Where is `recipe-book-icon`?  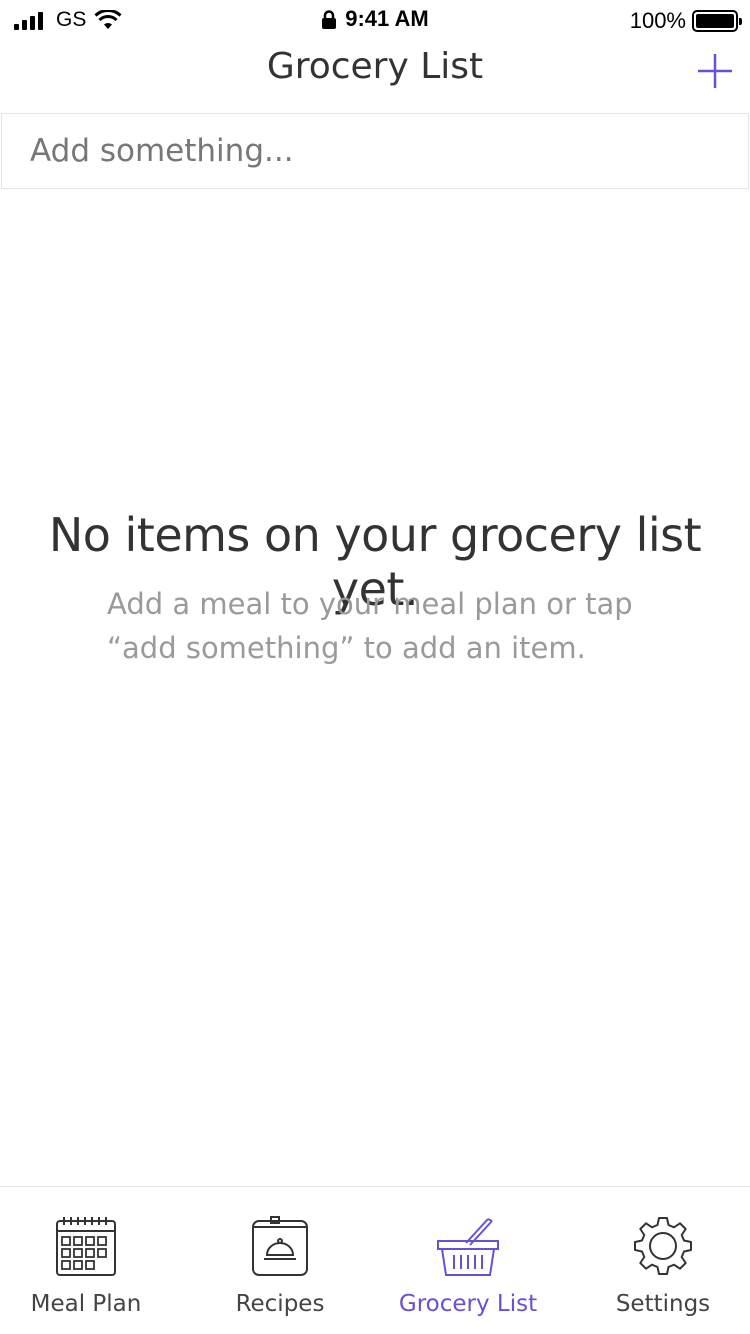 recipe-book-icon is located at coordinates (280, 1246).